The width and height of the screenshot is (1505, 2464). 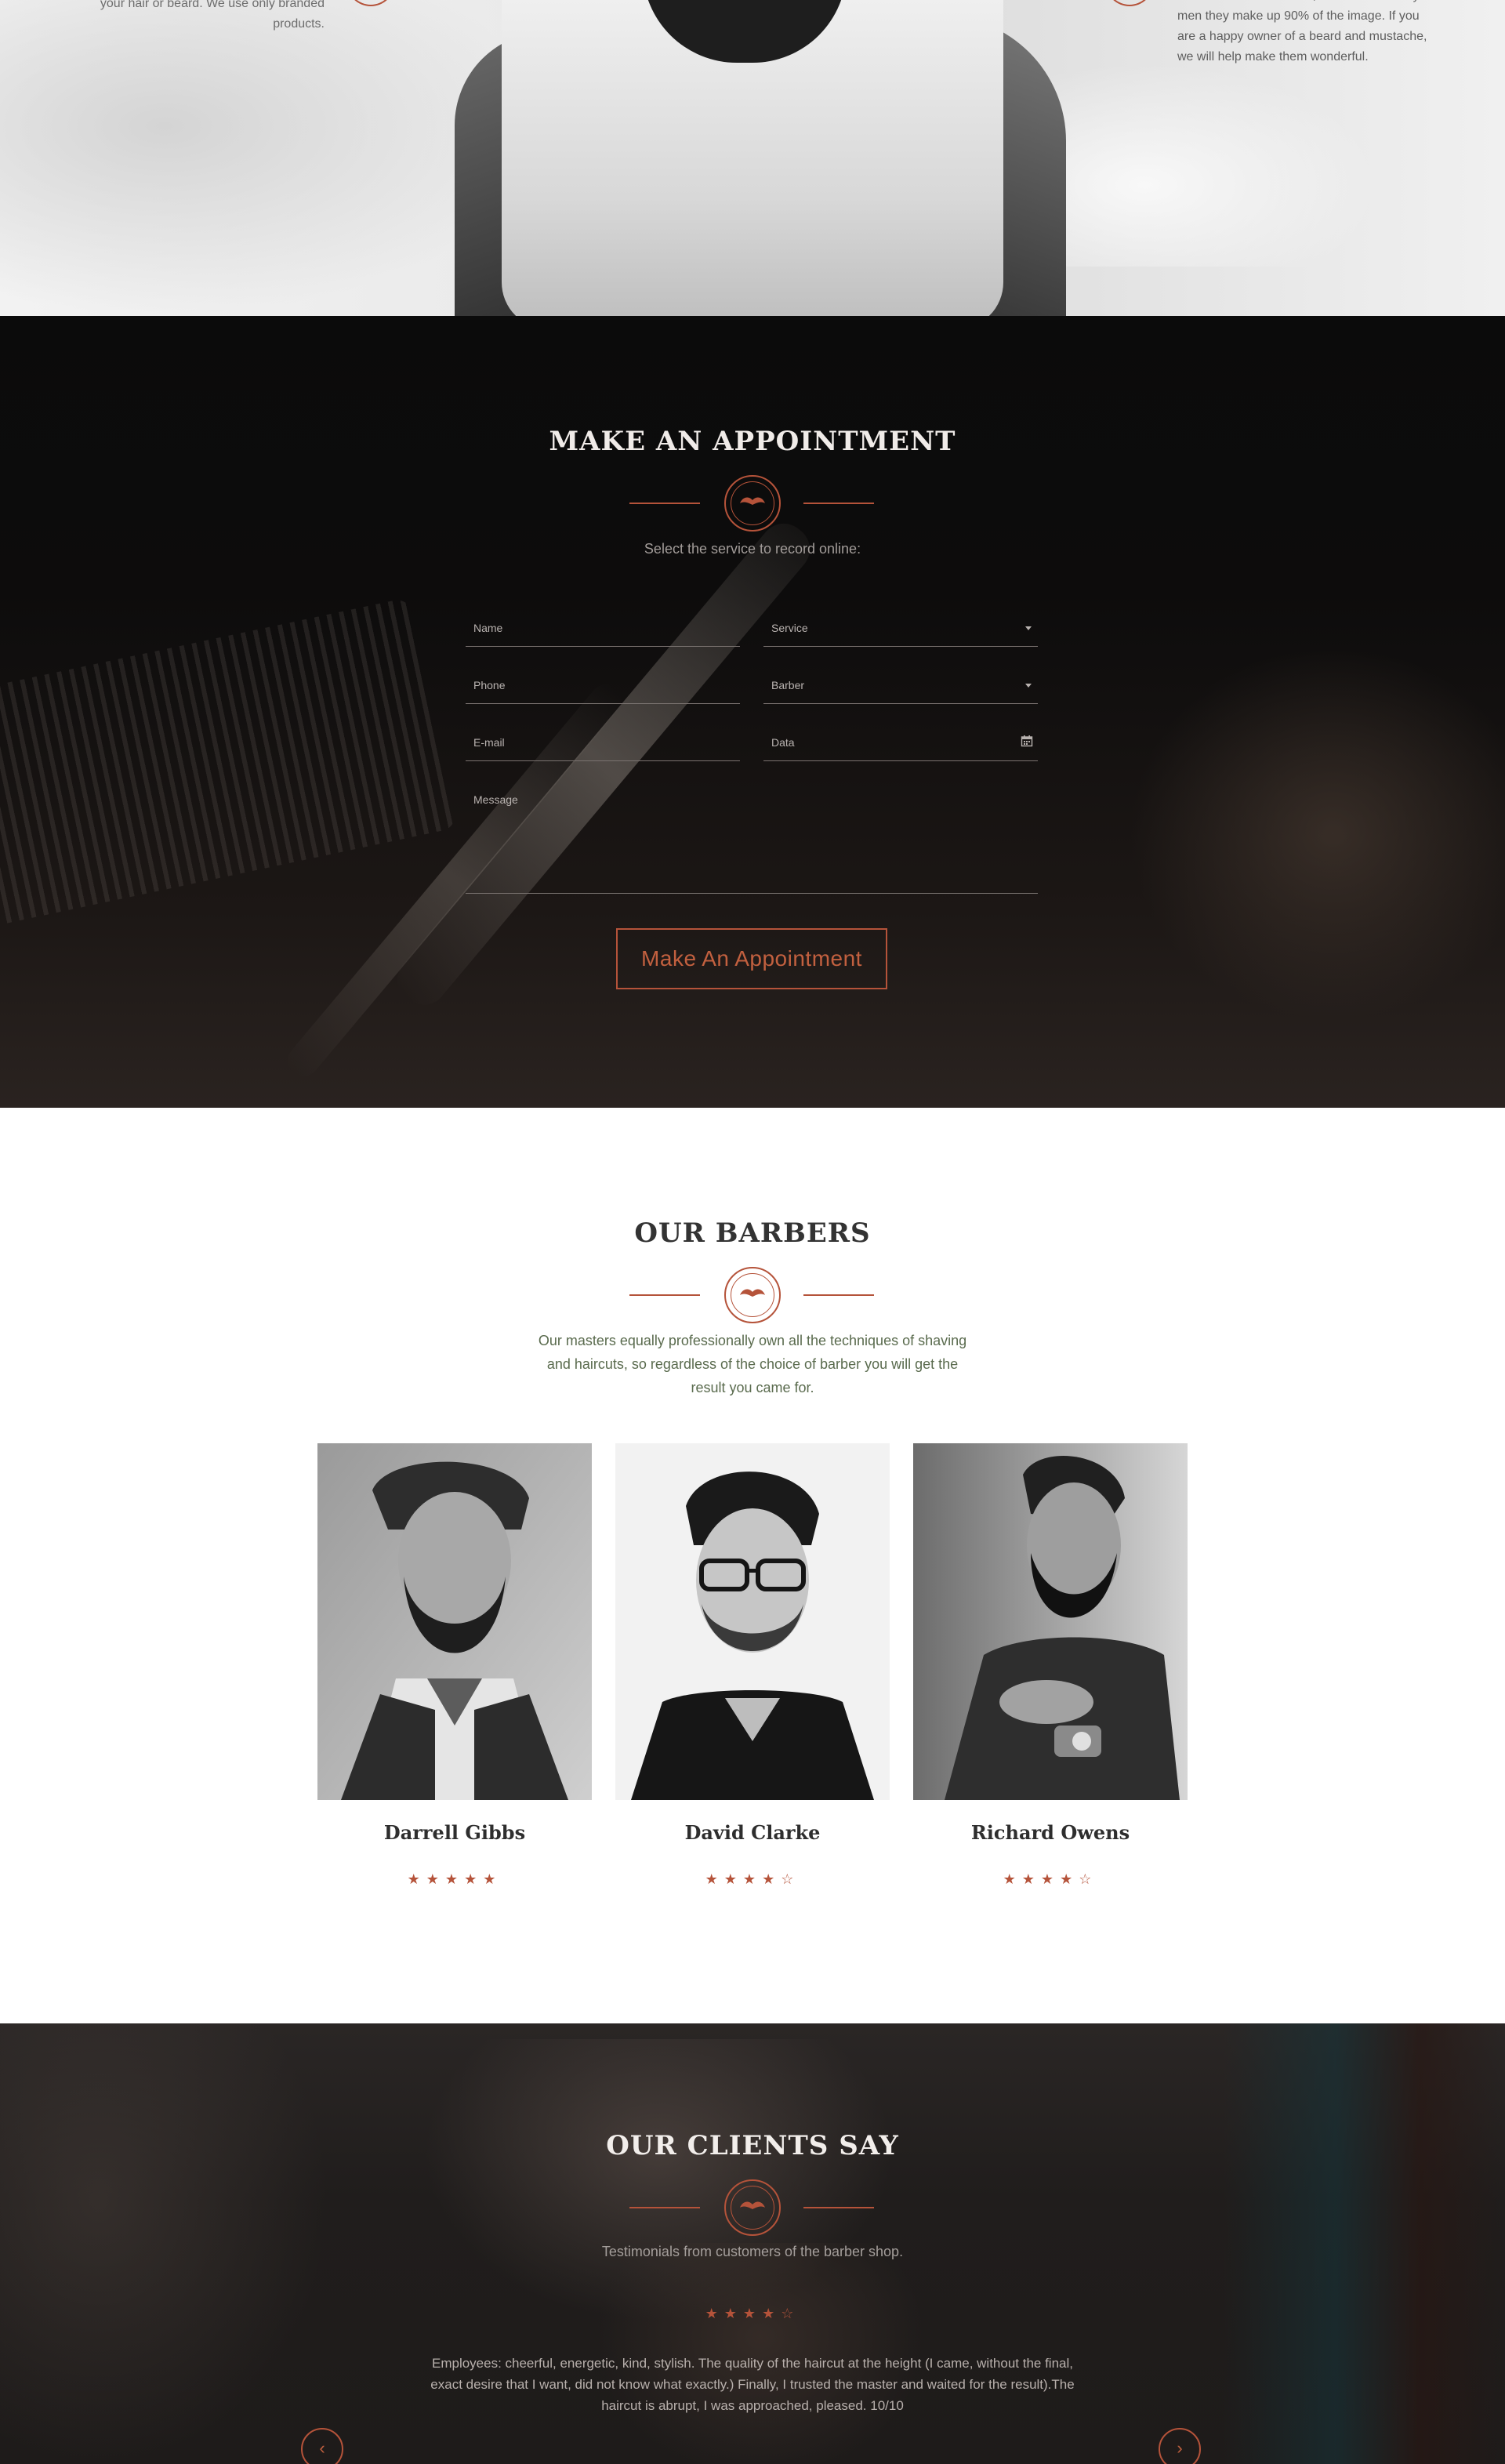 I want to click on phone-field: Phone, so click(x=603, y=691).